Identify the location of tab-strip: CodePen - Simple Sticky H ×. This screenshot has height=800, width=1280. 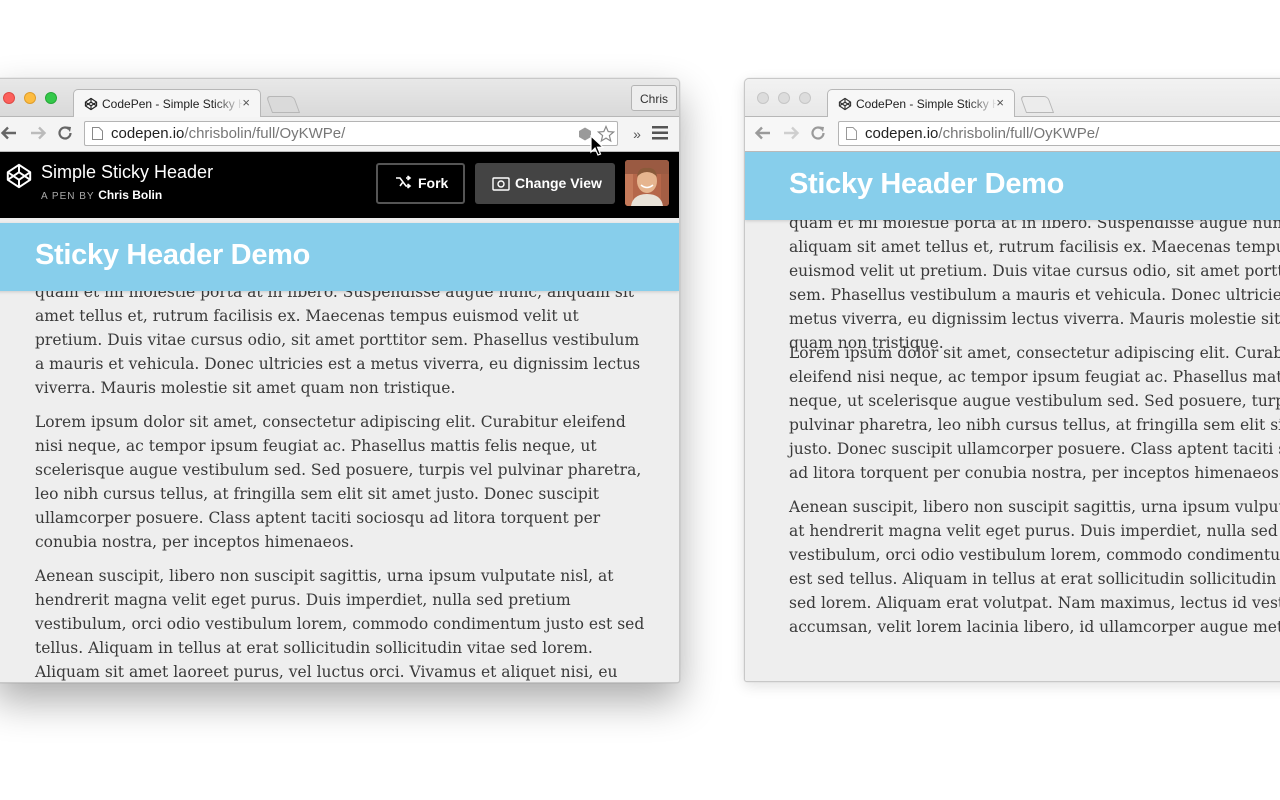
(1012, 98).